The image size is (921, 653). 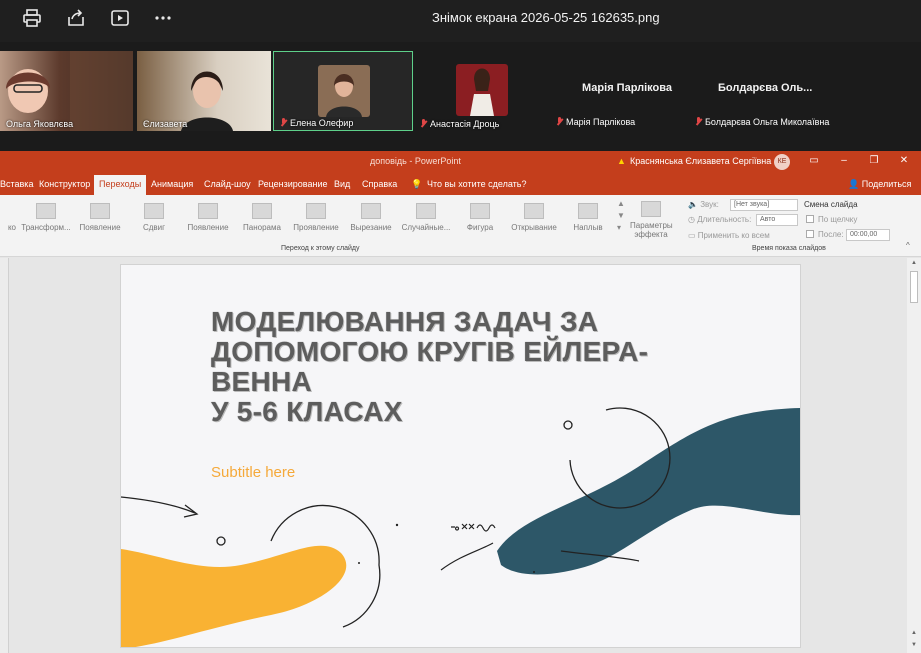 I want to click on slide-title-line: У 5-6 КЛАСАХ, so click(x=307, y=411).